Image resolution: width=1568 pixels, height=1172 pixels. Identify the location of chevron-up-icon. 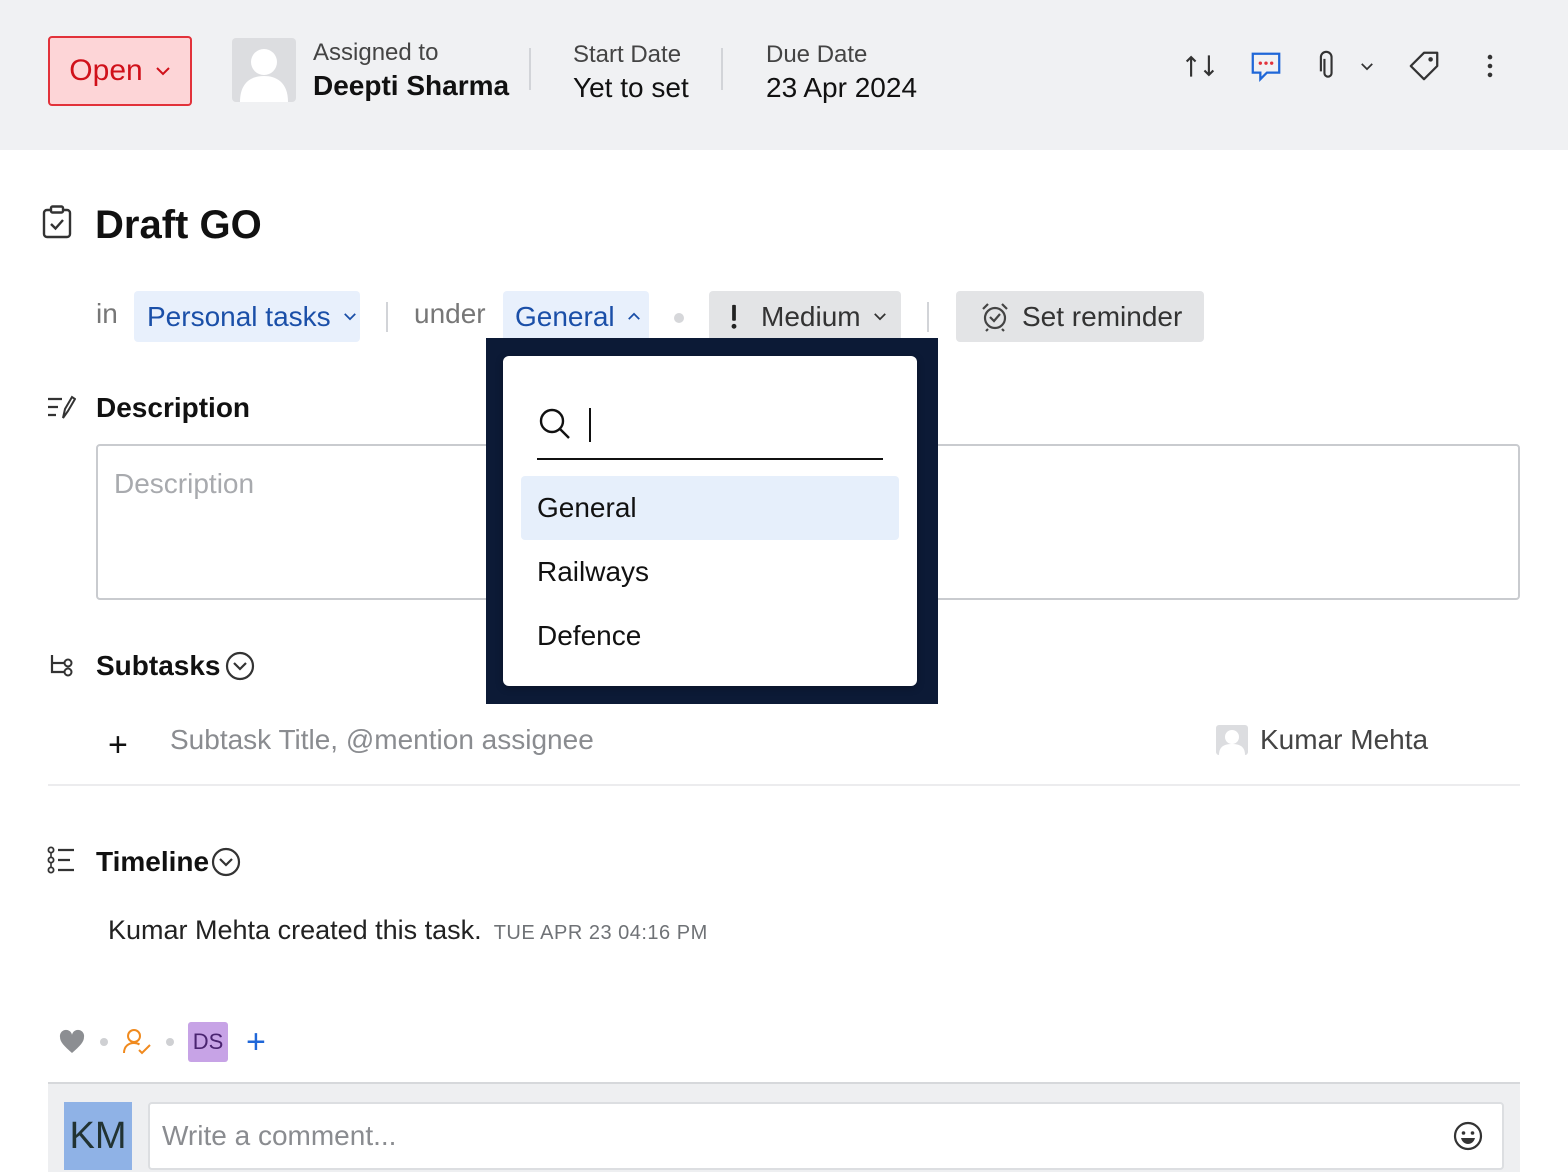
(633, 316).